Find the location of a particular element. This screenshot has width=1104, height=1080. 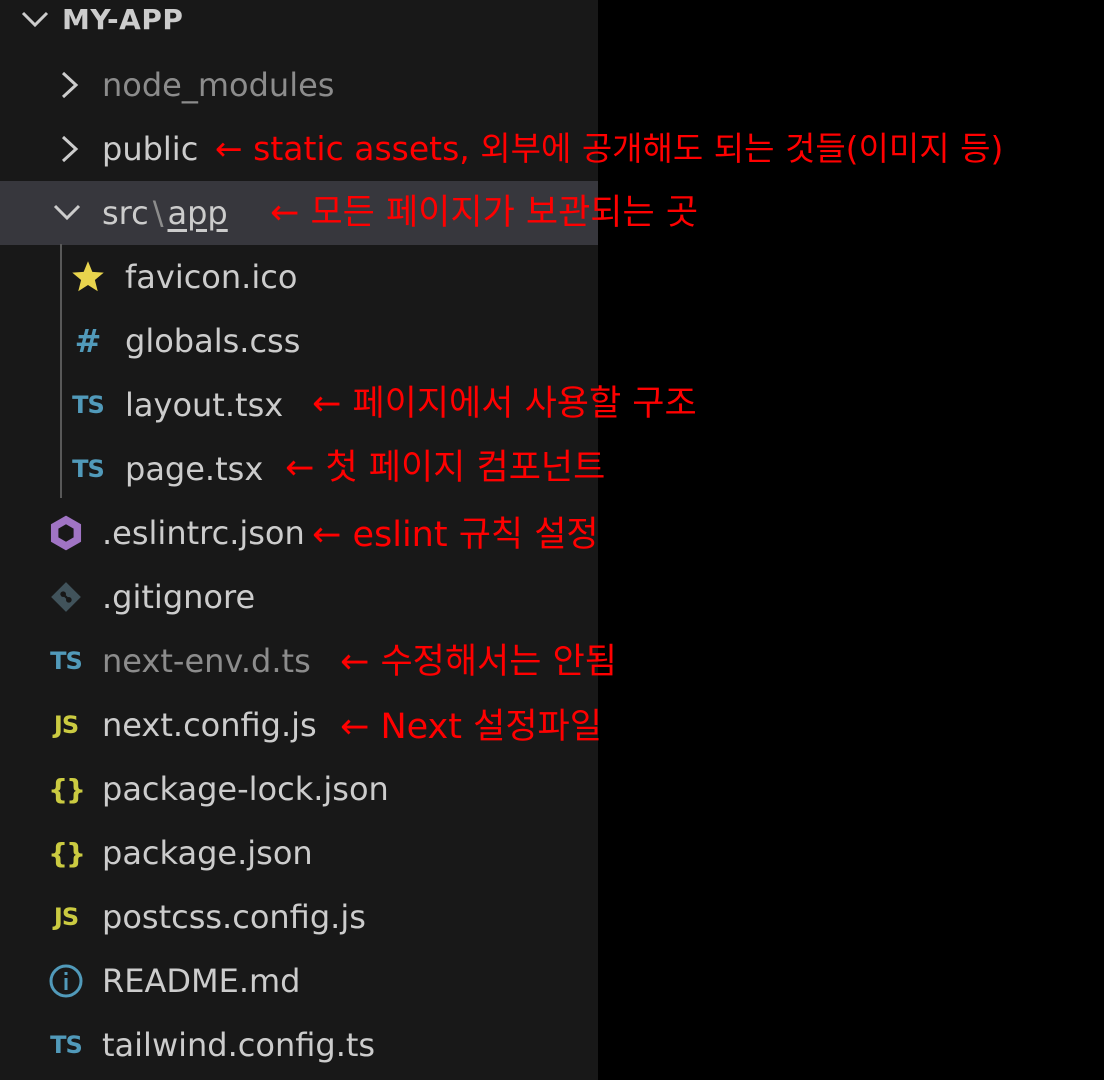

tree-item-label: package.json is located at coordinates (207, 853).